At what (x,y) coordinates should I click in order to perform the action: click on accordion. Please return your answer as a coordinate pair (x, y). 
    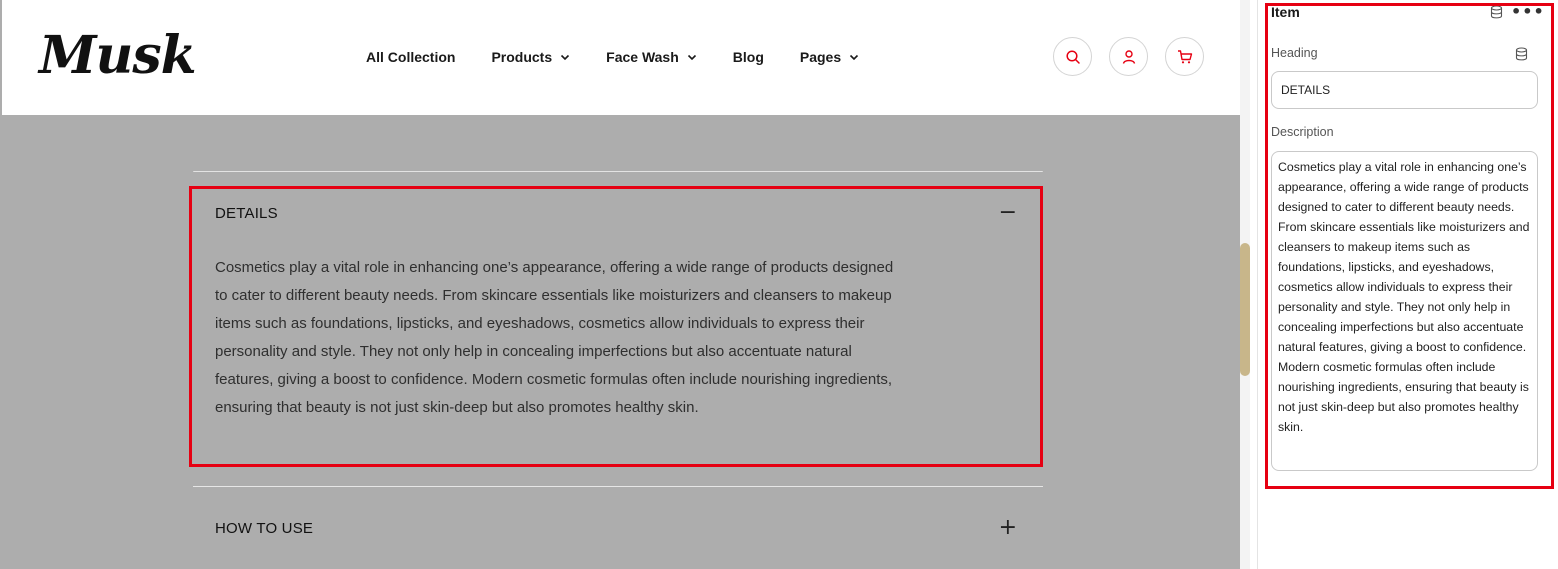
    Looking at the image, I should click on (618, 171).